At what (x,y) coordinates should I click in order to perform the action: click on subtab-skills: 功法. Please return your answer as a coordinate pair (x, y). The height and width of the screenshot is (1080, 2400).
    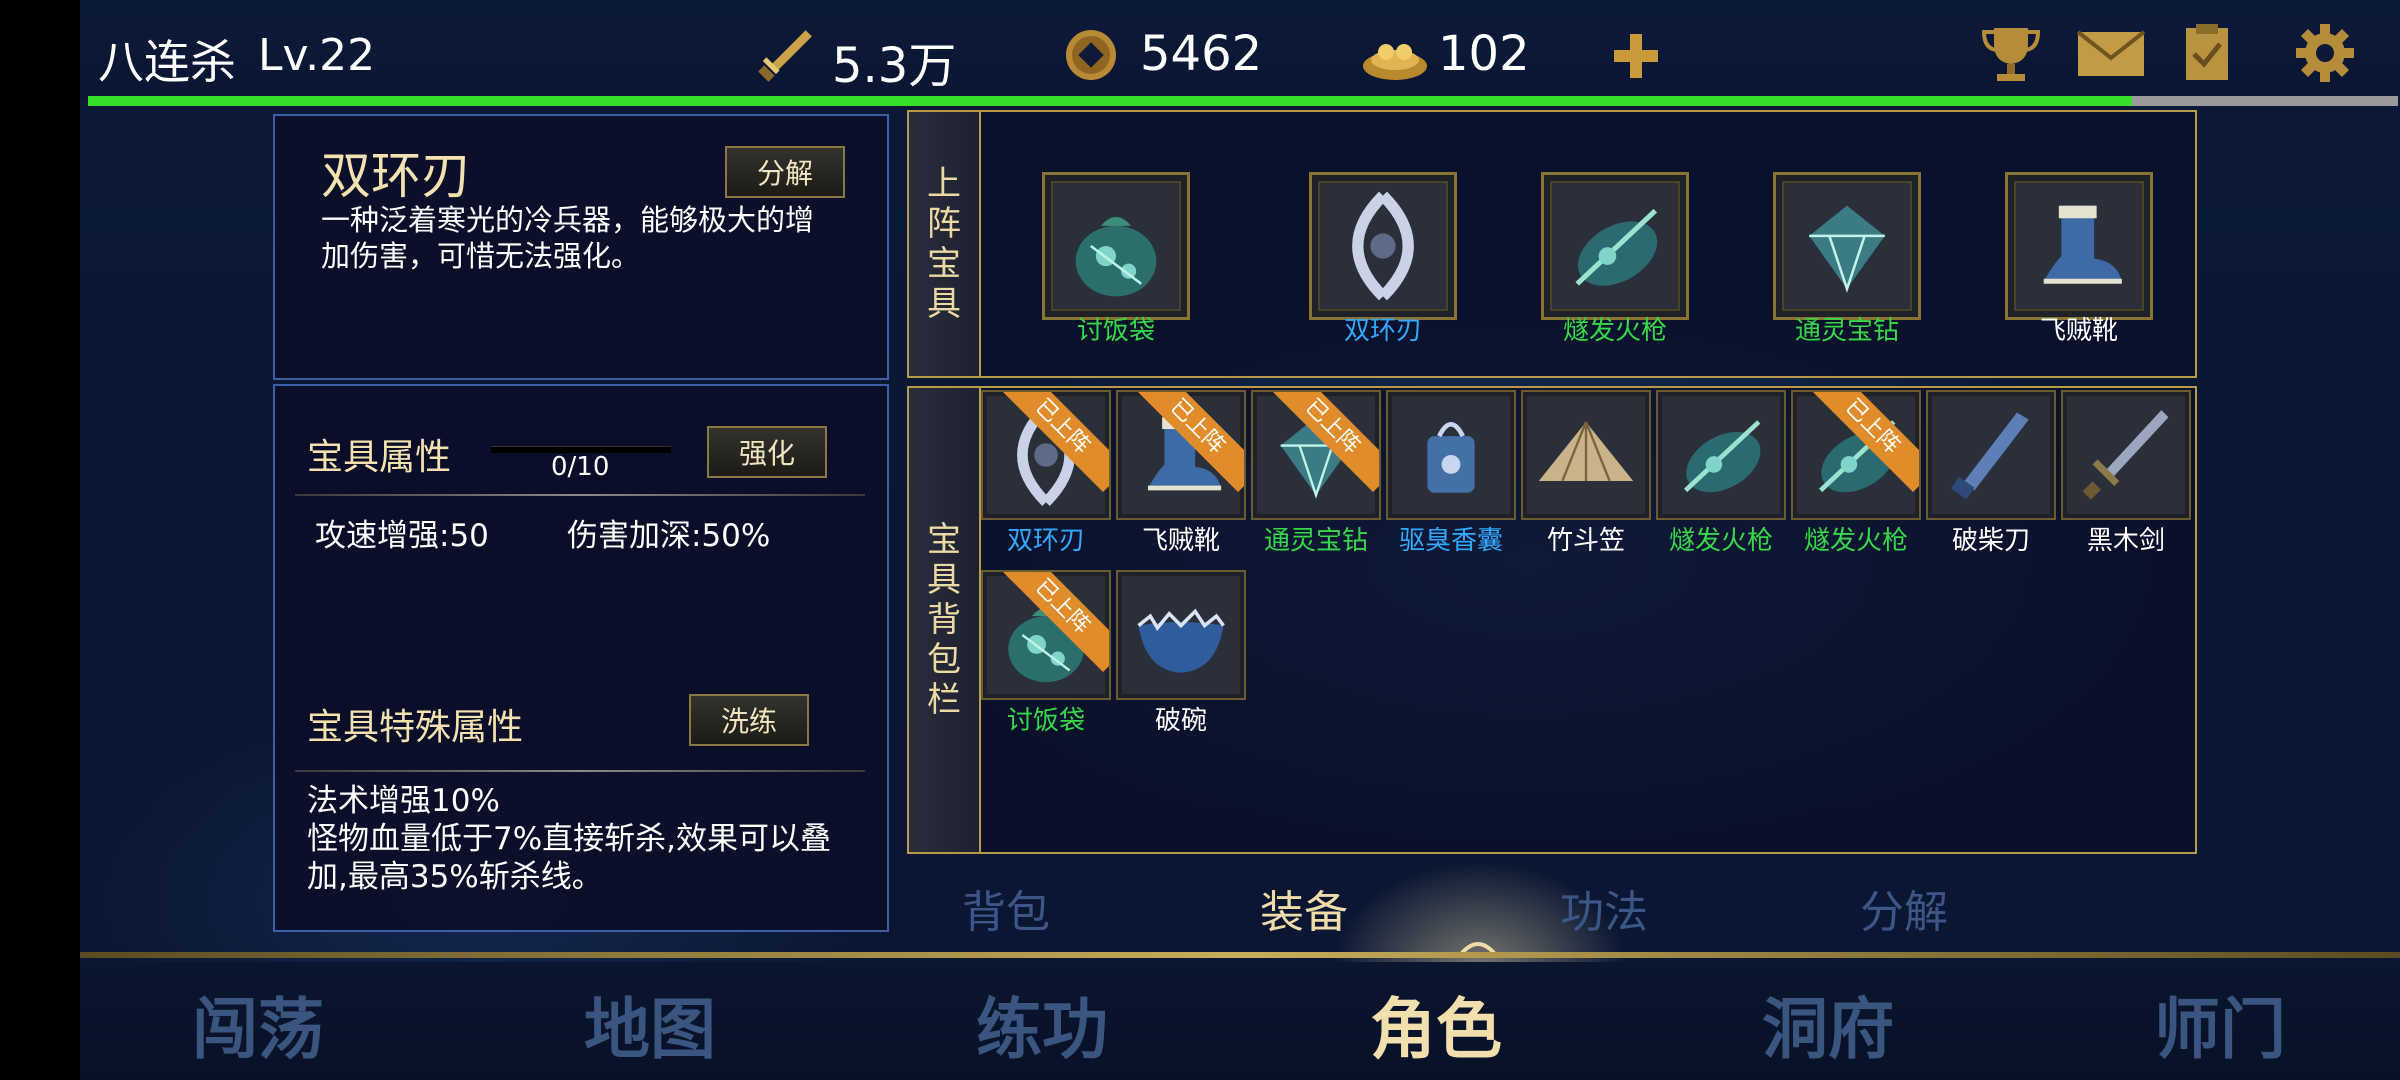
    Looking at the image, I should click on (1604, 908).